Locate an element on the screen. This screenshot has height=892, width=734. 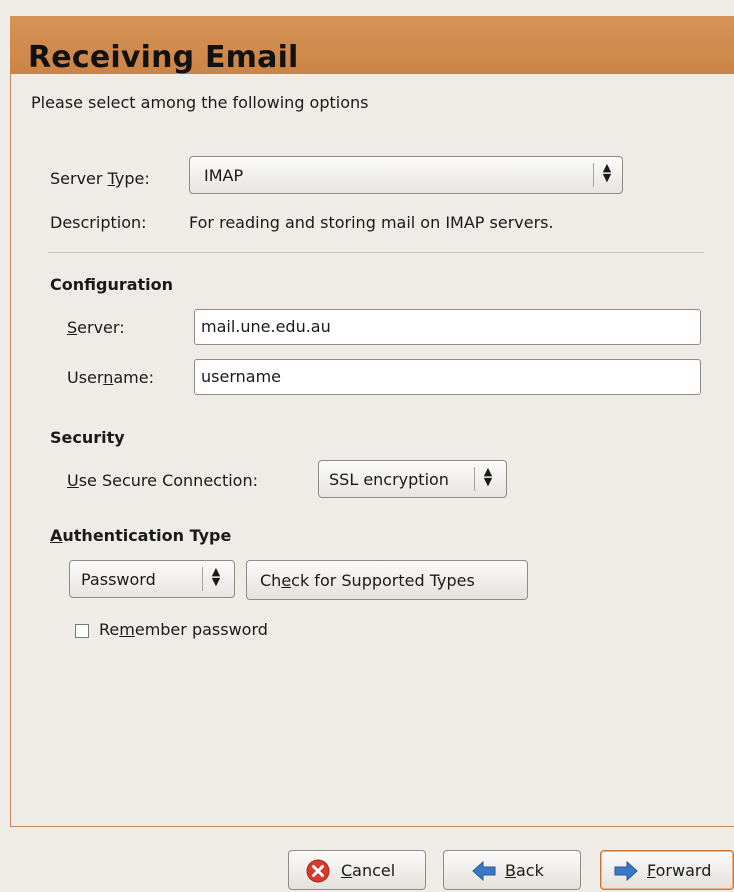
authentication-type-combo: Password ▲ ▼ is located at coordinates (152, 579).